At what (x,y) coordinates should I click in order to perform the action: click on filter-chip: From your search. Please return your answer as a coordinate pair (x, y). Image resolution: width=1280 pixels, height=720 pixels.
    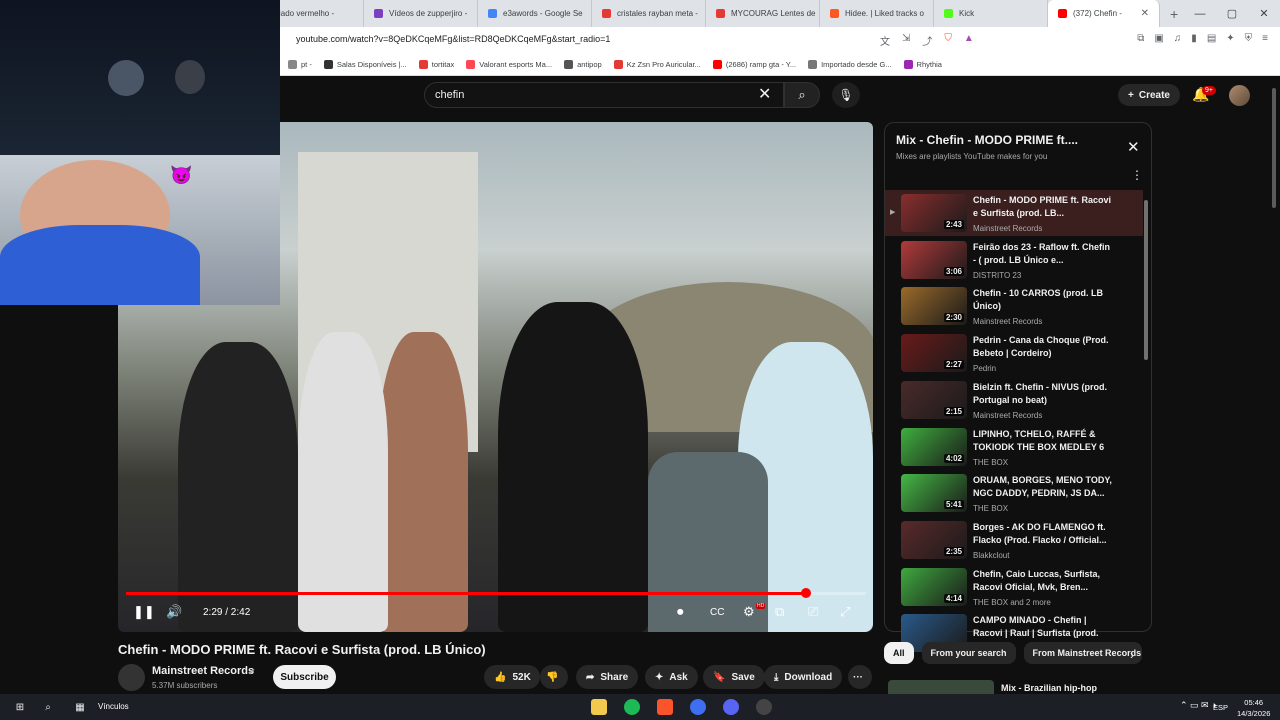
    Looking at the image, I should click on (968, 653).